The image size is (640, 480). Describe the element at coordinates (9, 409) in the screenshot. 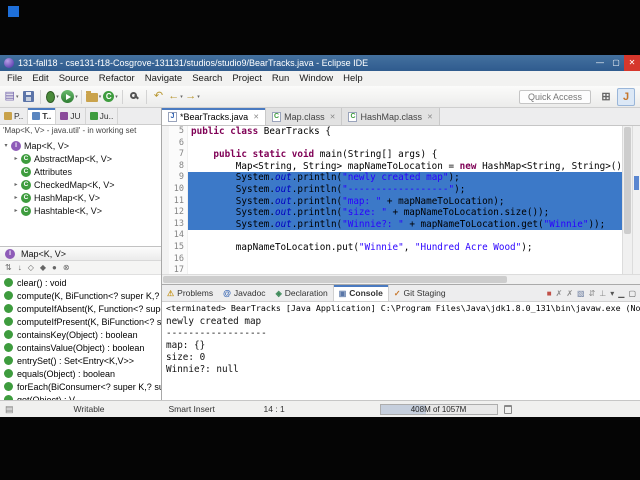

I see `statusbar-menu-icon: ▤` at that location.